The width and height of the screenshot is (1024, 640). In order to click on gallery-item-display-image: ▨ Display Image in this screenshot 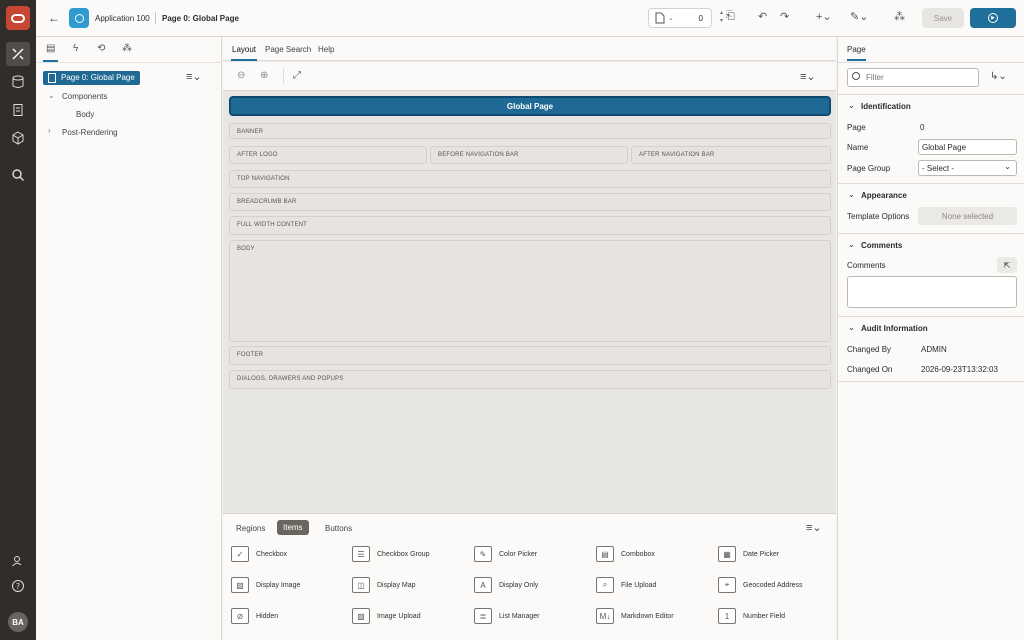, I will do `click(265, 585)`.